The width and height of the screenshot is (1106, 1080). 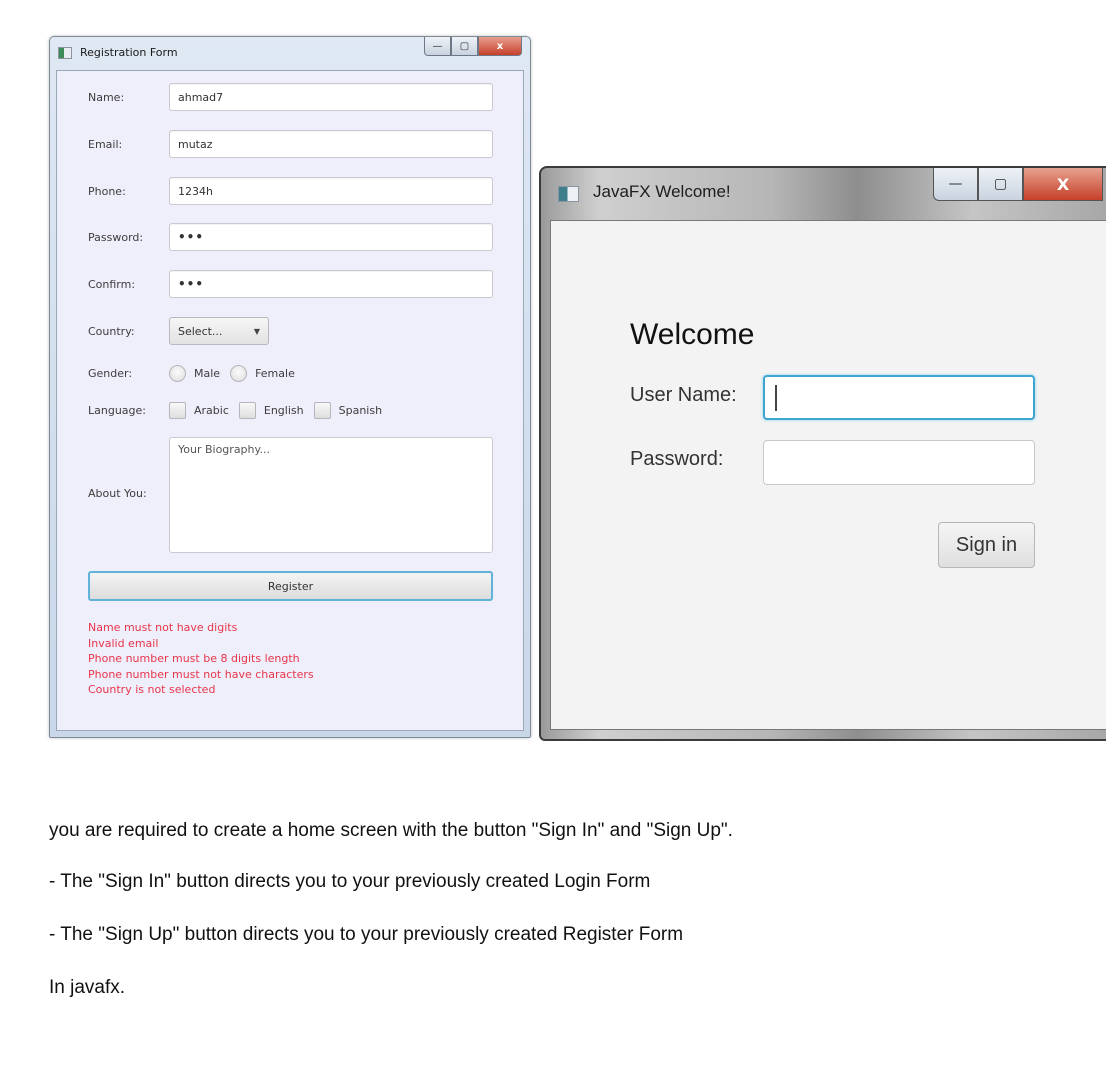 What do you see at coordinates (112, 284) in the screenshot?
I see `confirm-label: Confirm:` at bounding box center [112, 284].